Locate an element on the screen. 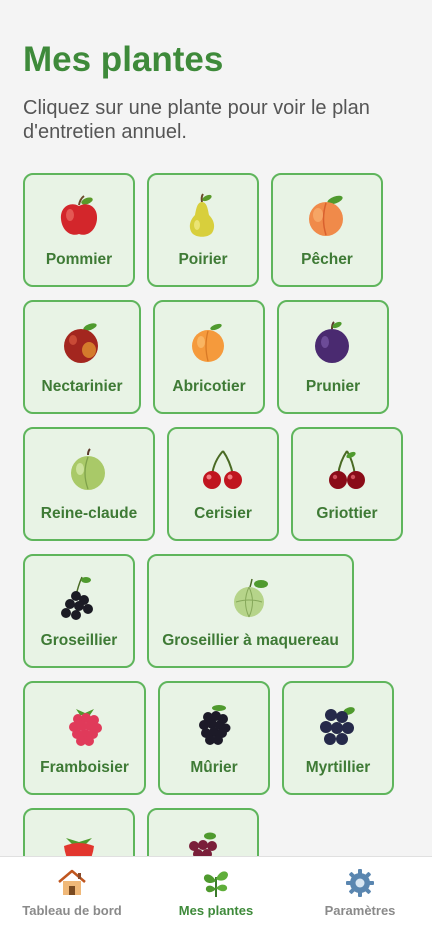 This screenshot has height=927, width=432. plant-label: Griottier is located at coordinates (347, 513).